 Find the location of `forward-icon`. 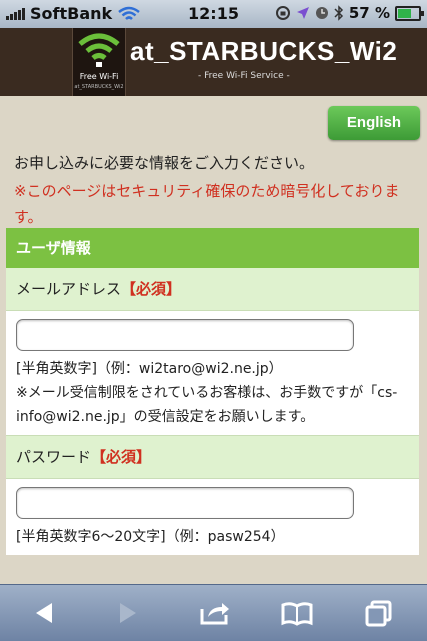

forward-icon is located at coordinates (127, 613).